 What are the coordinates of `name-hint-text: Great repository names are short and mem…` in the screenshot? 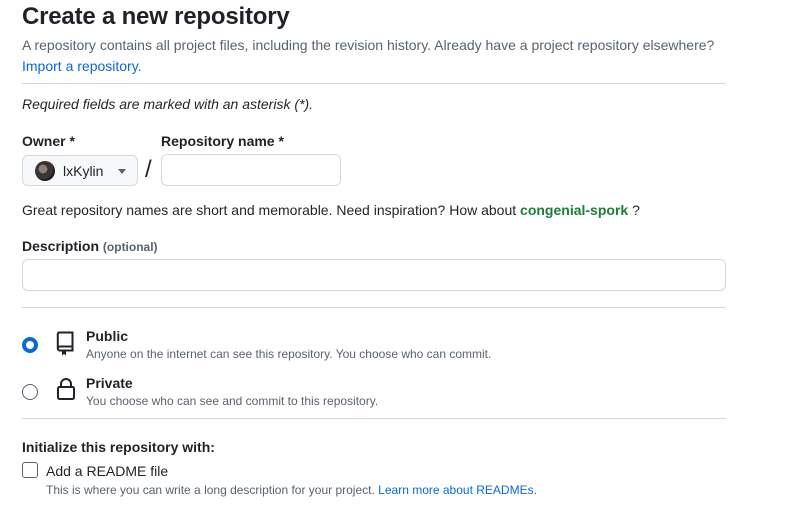 It's located at (269, 210).